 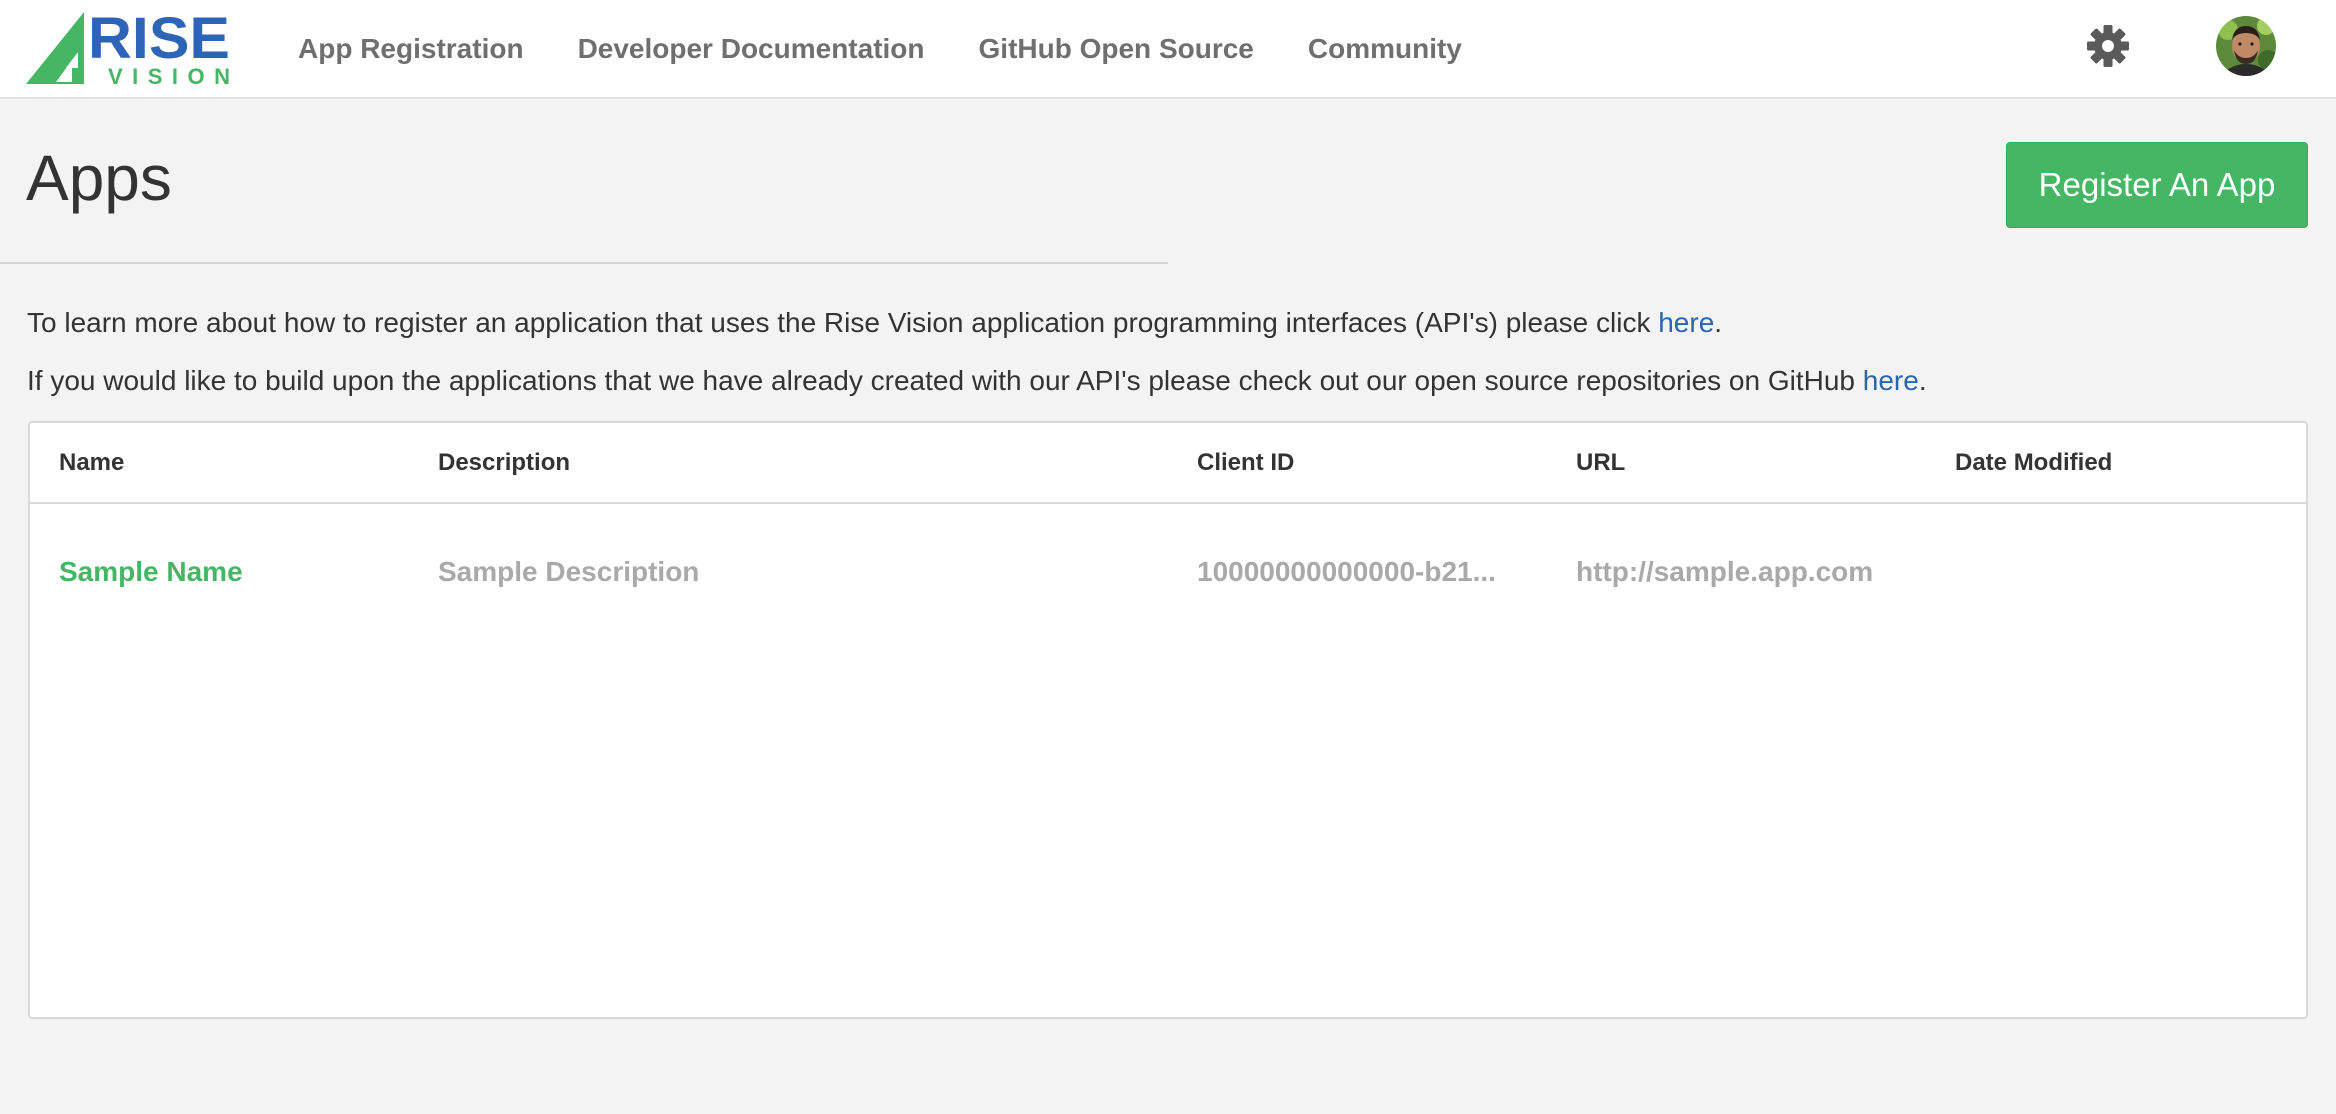 I want to click on column-header-url: URL, so click(x=1600, y=462).